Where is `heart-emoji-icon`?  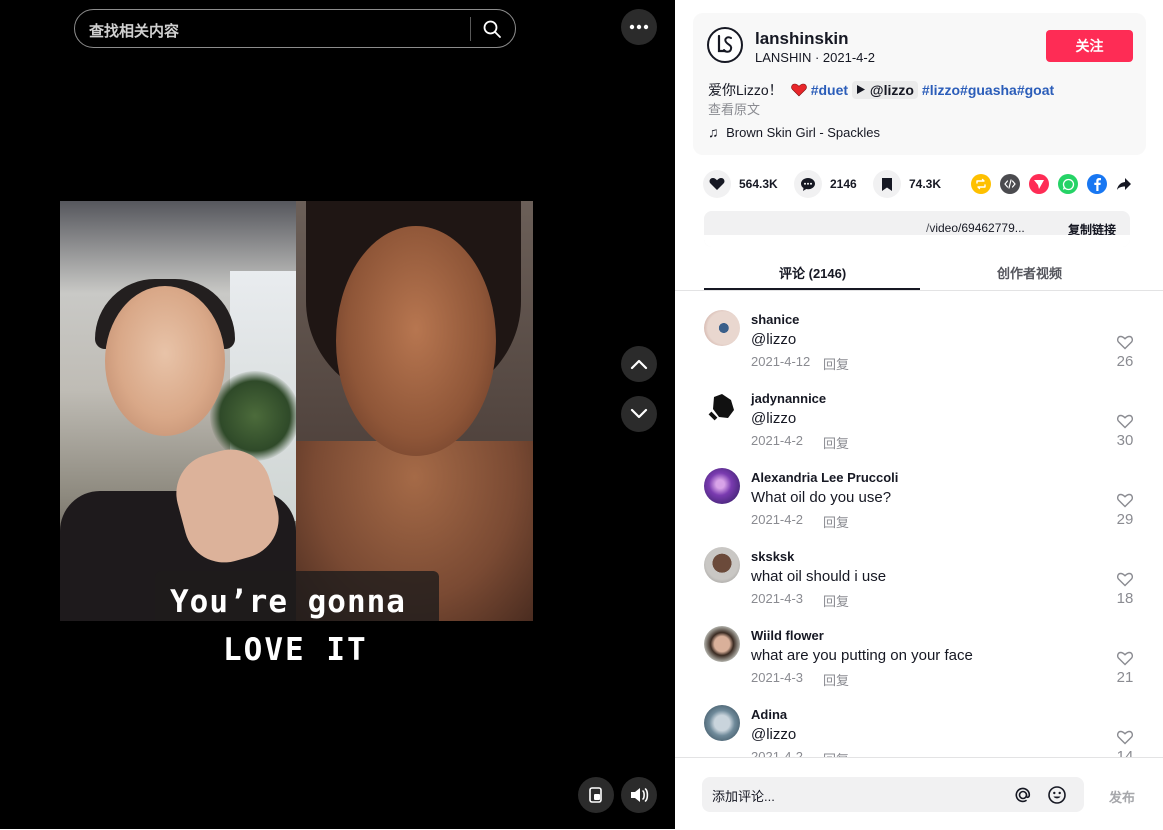 heart-emoji-icon is located at coordinates (798, 90).